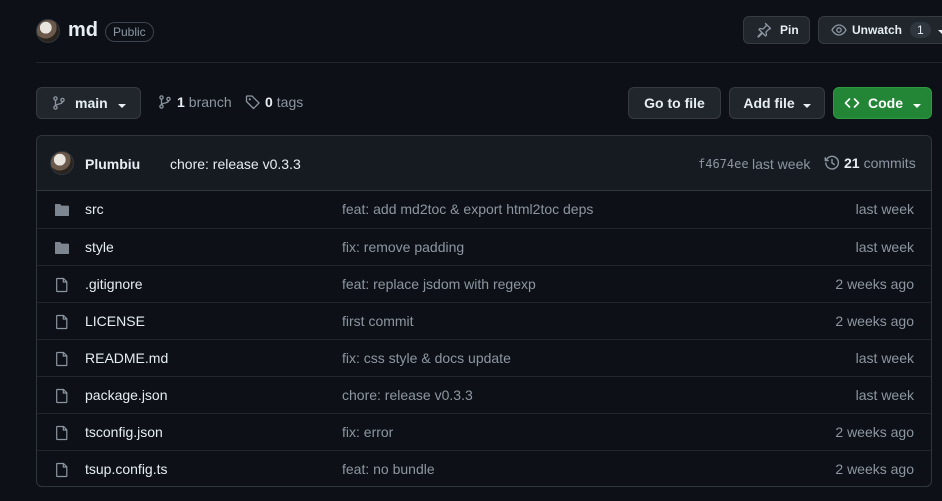  Describe the element at coordinates (91, 103) in the screenshot. I see `branch-name: main` at that location.